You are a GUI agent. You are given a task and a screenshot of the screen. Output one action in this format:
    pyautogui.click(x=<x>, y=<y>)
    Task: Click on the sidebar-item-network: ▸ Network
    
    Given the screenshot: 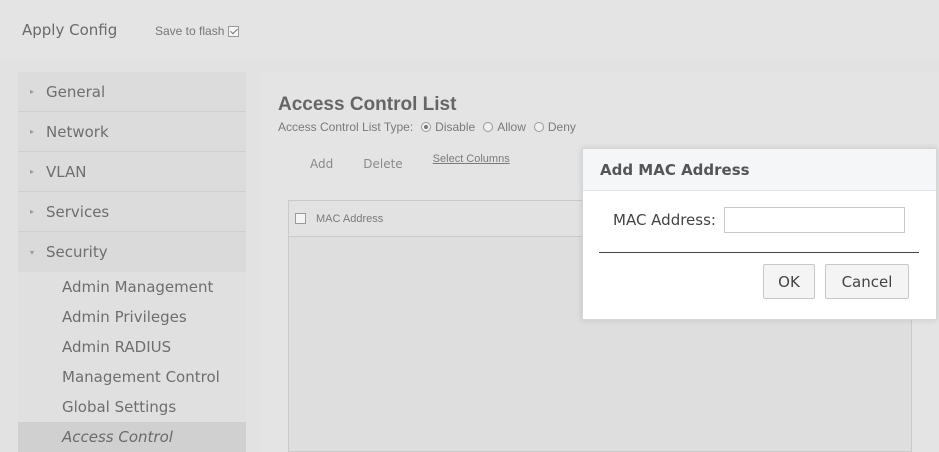 What is the action you would take?
    pyautogui.click(x=132, y=132)
    